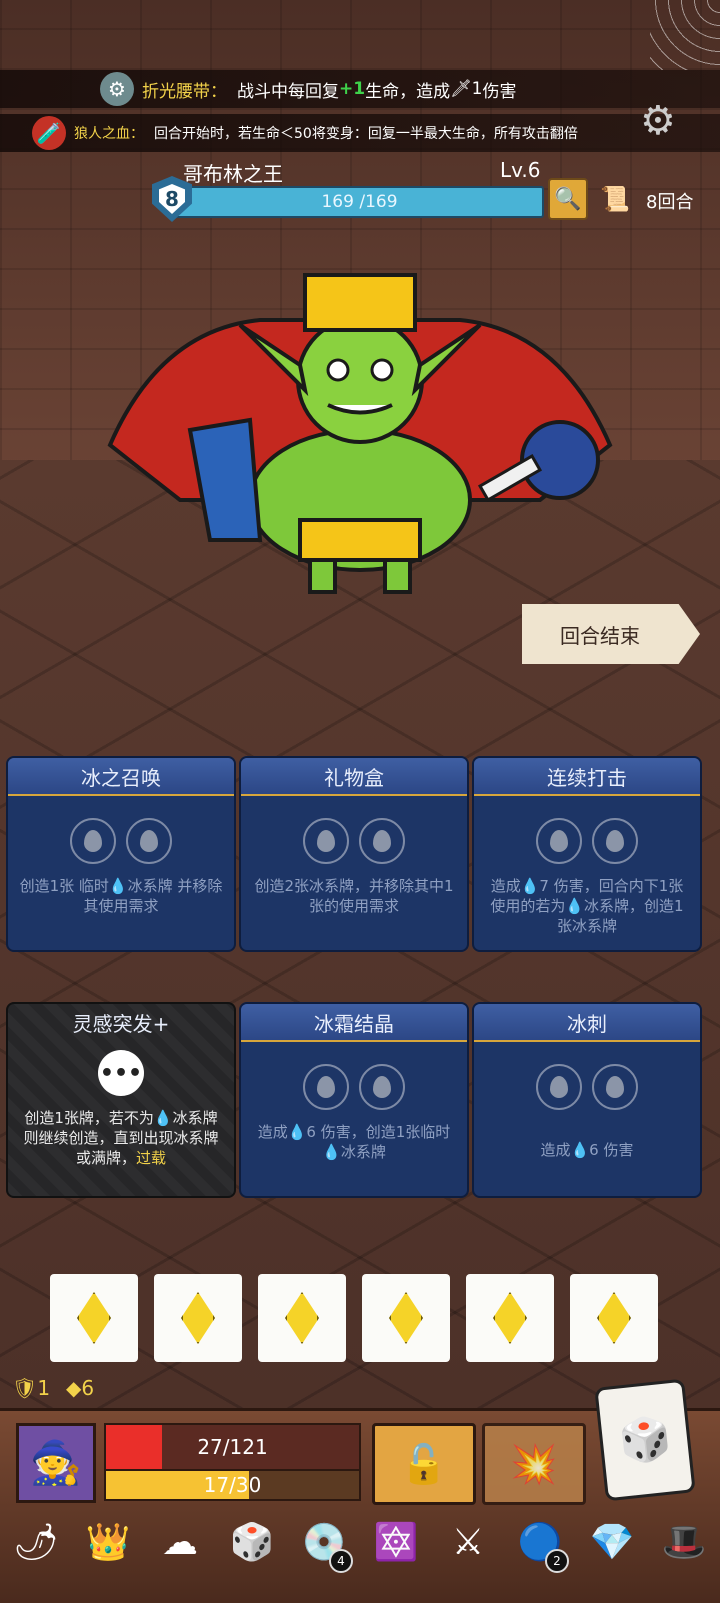 The height and width of the screenshot is (1603, 720). What do you see at coordinates (684, 1542) in the screenshot?
I see `top-hat-icon: 🎩` at bounding box center [684, 1542].